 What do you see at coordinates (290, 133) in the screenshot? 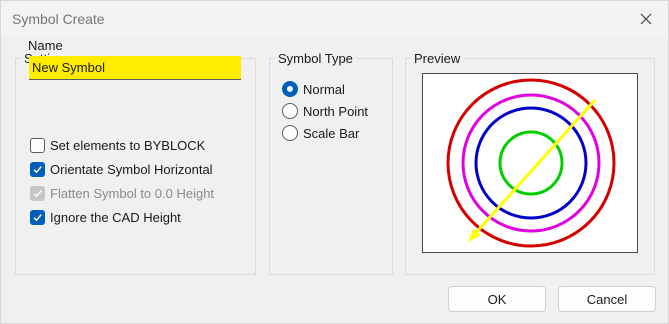
I see `type-scale-bar-radio` at bounding box center [290, 133].